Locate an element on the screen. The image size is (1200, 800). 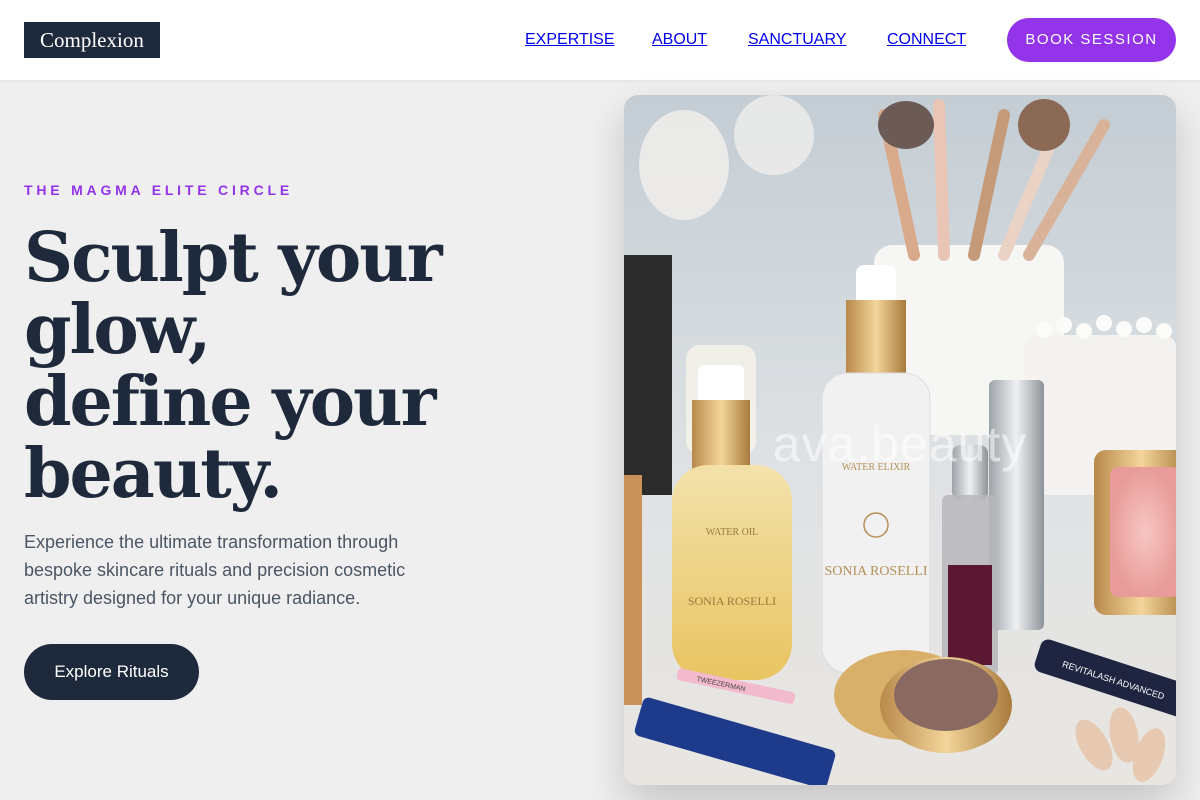
bottle-label: WATER OIL is located at coordinates (732, 532).